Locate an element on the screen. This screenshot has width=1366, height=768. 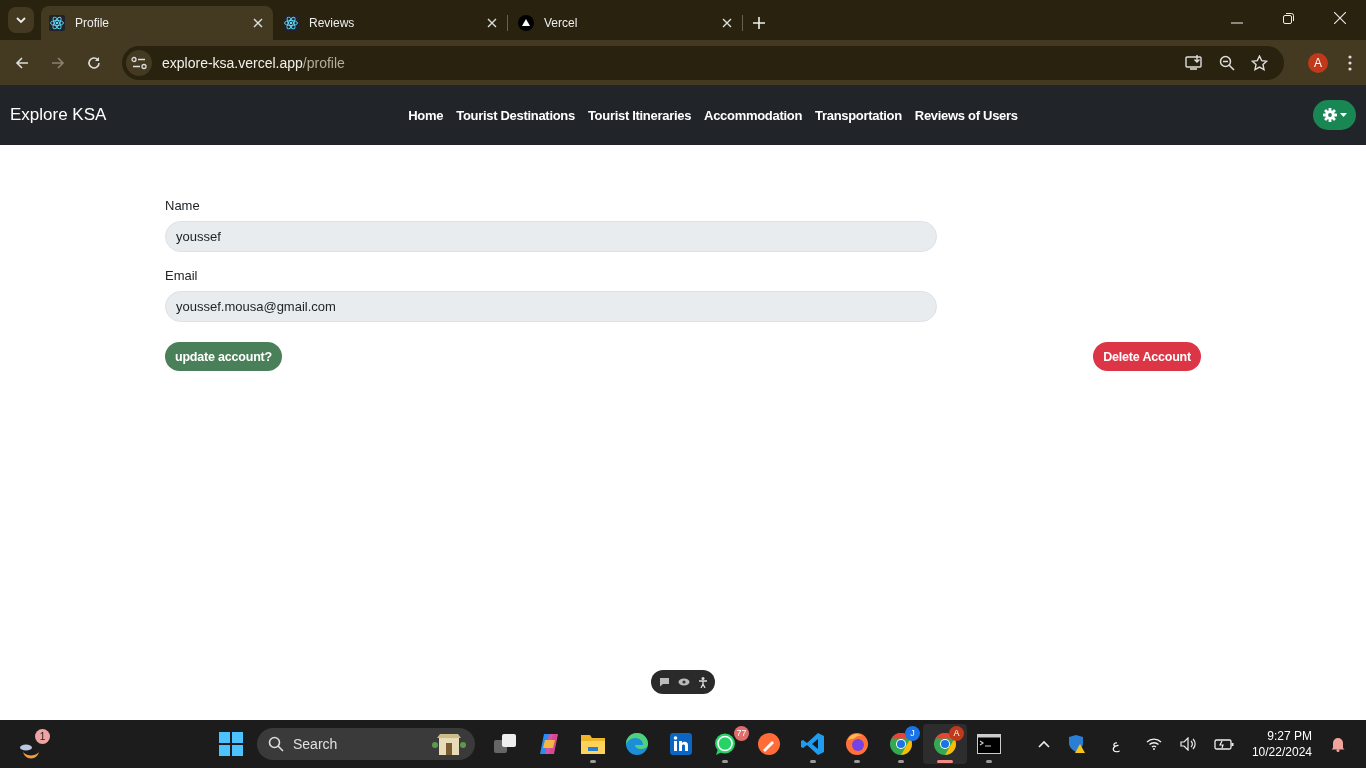
nav-link: Reviews of Users is located at coordinates (966, 115).